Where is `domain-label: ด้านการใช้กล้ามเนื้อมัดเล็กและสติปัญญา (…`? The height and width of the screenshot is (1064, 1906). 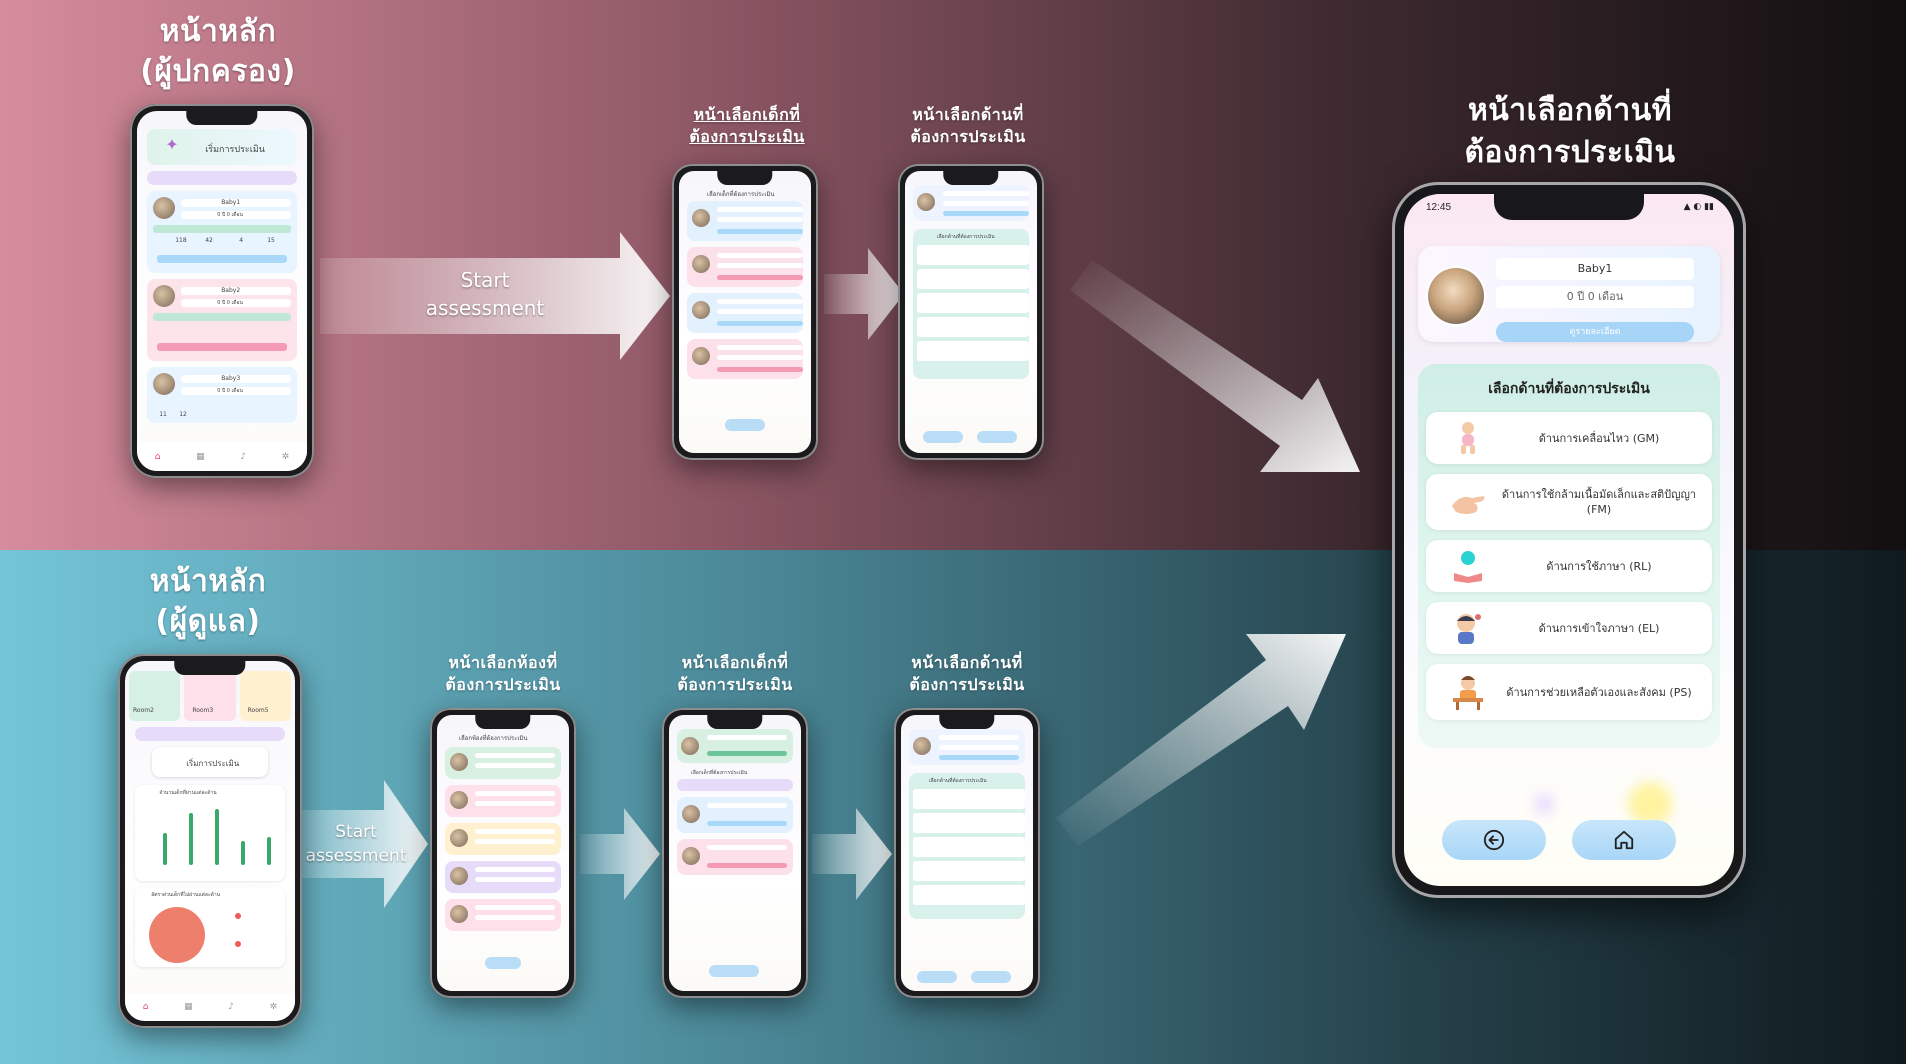 domain-label: ด้านการใช้กล้ามเนื้อมัดเล็กและสติปัญญา (… is located at coordinates (1599, 502).